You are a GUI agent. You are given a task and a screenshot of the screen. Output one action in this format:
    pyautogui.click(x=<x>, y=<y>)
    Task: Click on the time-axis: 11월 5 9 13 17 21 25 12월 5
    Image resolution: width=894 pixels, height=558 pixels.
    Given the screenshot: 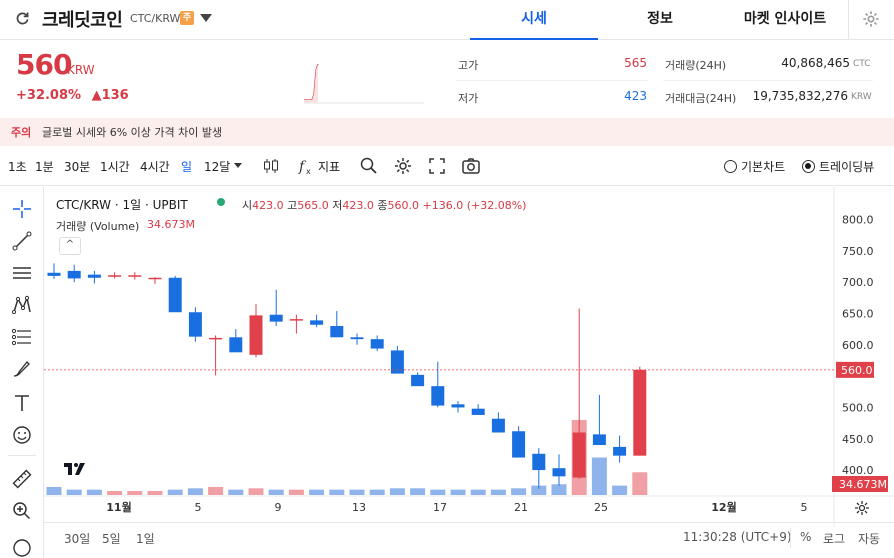 What is the action you would take?
    pyautogui.click(x=469, y=505)
    